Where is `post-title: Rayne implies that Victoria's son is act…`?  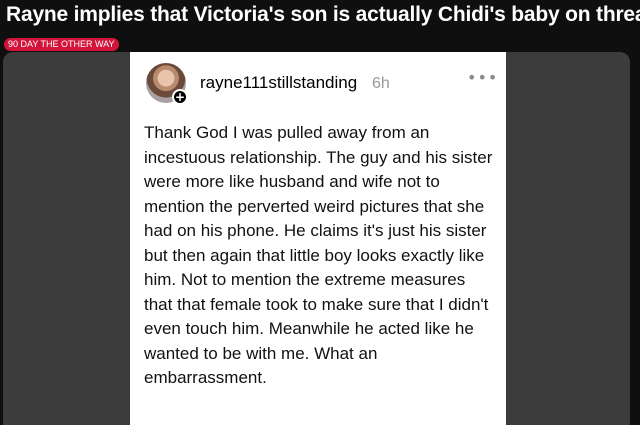
post-title: Rayne implies that Victoria's son is act… is located at coordinates (323, 15).